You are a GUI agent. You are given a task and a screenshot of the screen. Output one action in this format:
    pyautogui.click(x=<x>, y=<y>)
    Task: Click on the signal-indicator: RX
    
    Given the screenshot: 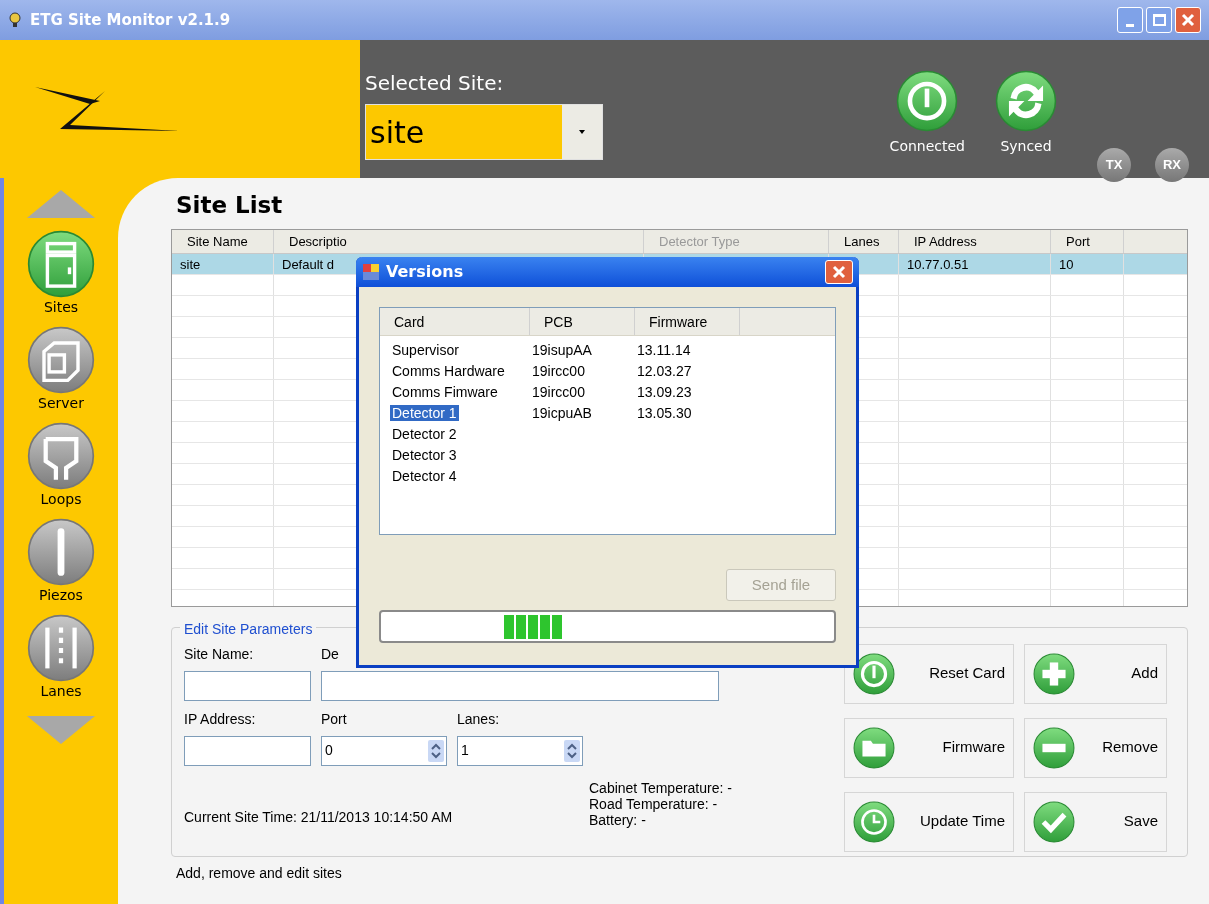 What is the action you would take?
    pyautogui.click(x=1172, y=165)
    